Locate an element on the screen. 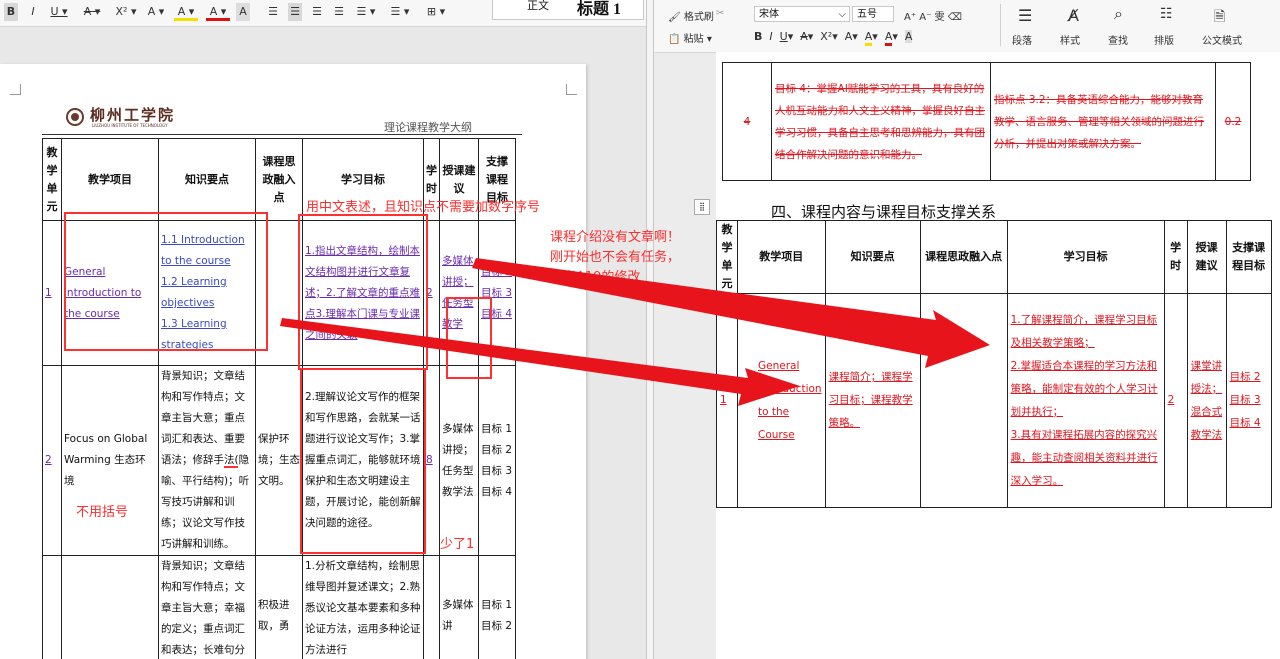 The image size is (1280, 659). annotation-arrows is located at coordinates (635, 332).